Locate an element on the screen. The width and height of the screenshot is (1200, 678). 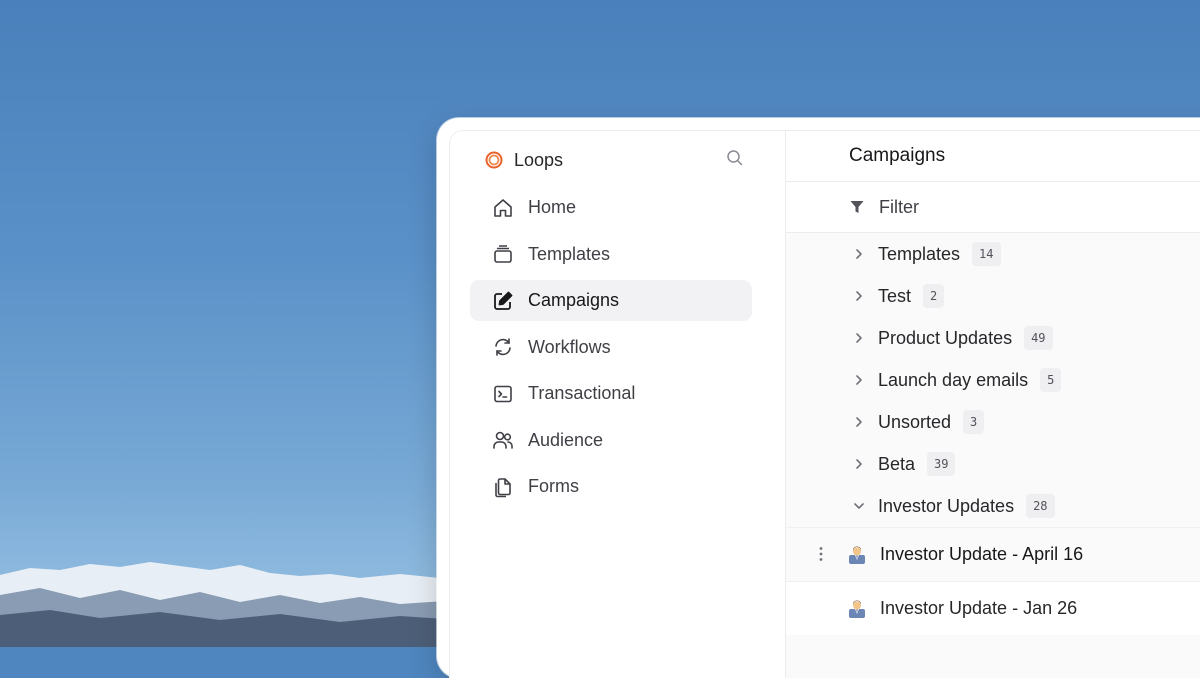
sidebar-item-transactional: Transactional is located at coordinates (611, 393).